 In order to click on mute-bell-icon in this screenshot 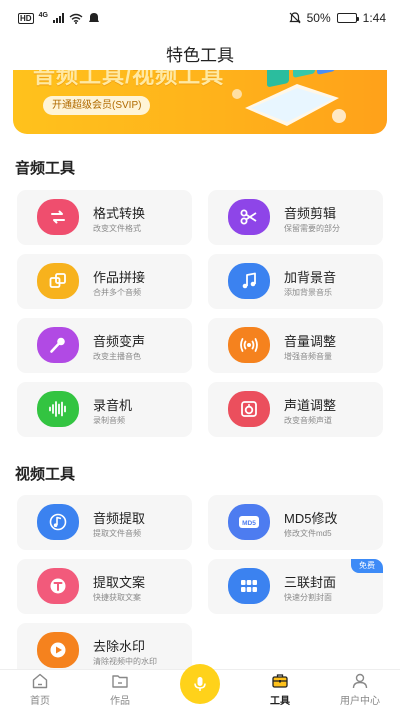, I will do `click(294, 18)`.